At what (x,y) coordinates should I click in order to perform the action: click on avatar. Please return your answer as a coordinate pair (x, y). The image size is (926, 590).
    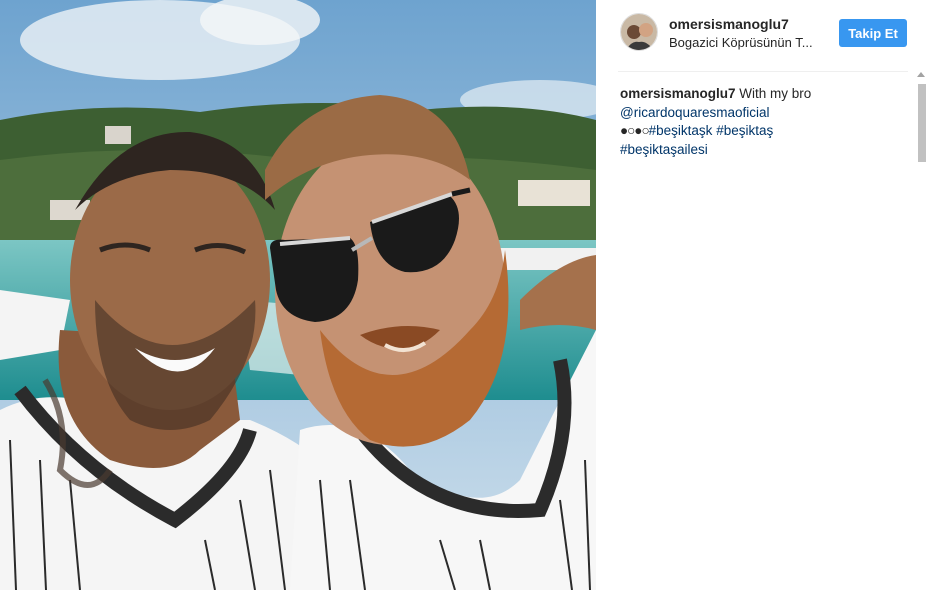
    Looking at the image, I should click on (639, 32).